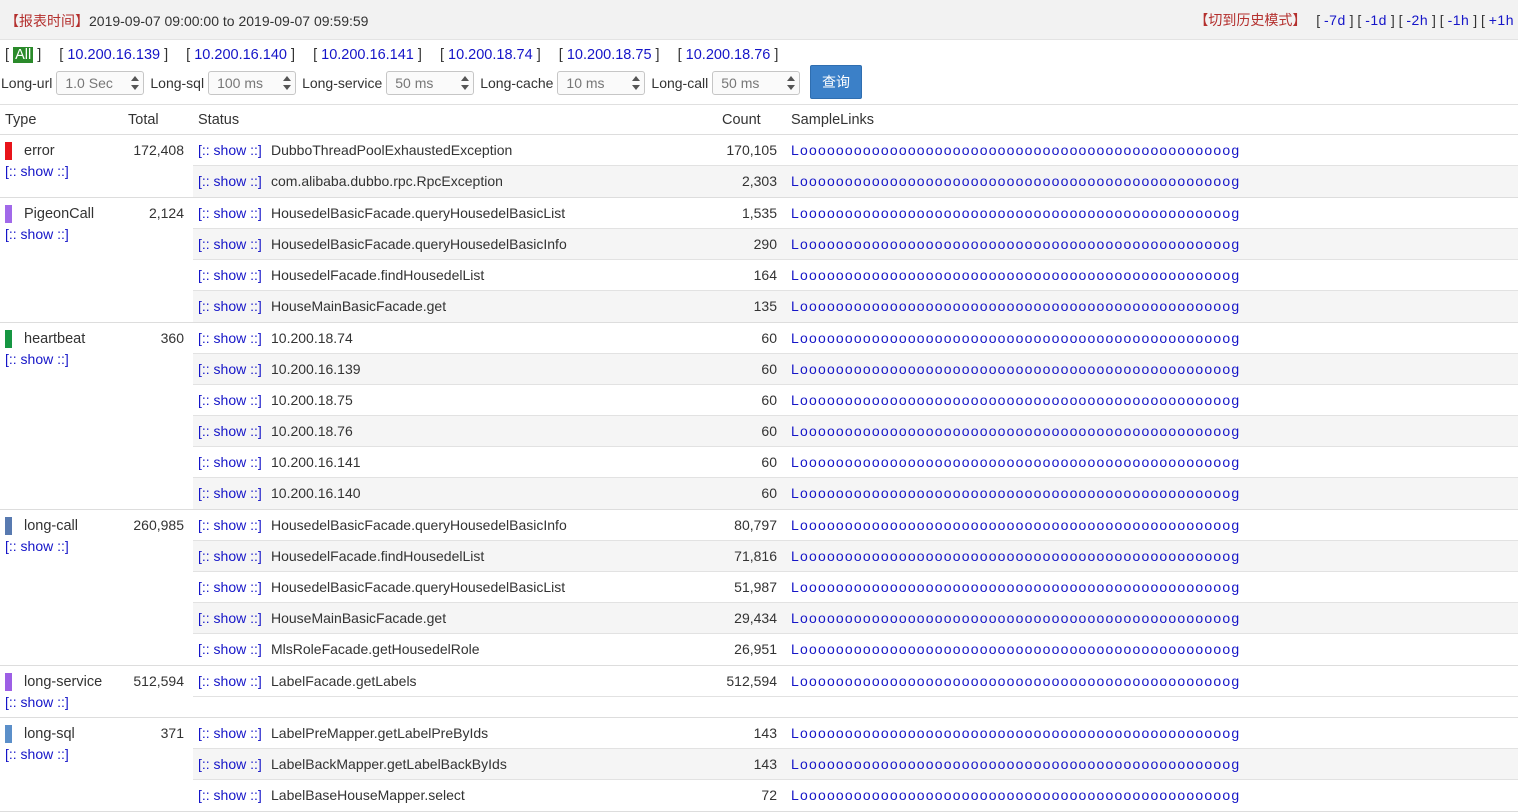 This screenshot has height=812, width=1518. I want to click on long-url-select: 1.0 Sec, so click(100, 83).